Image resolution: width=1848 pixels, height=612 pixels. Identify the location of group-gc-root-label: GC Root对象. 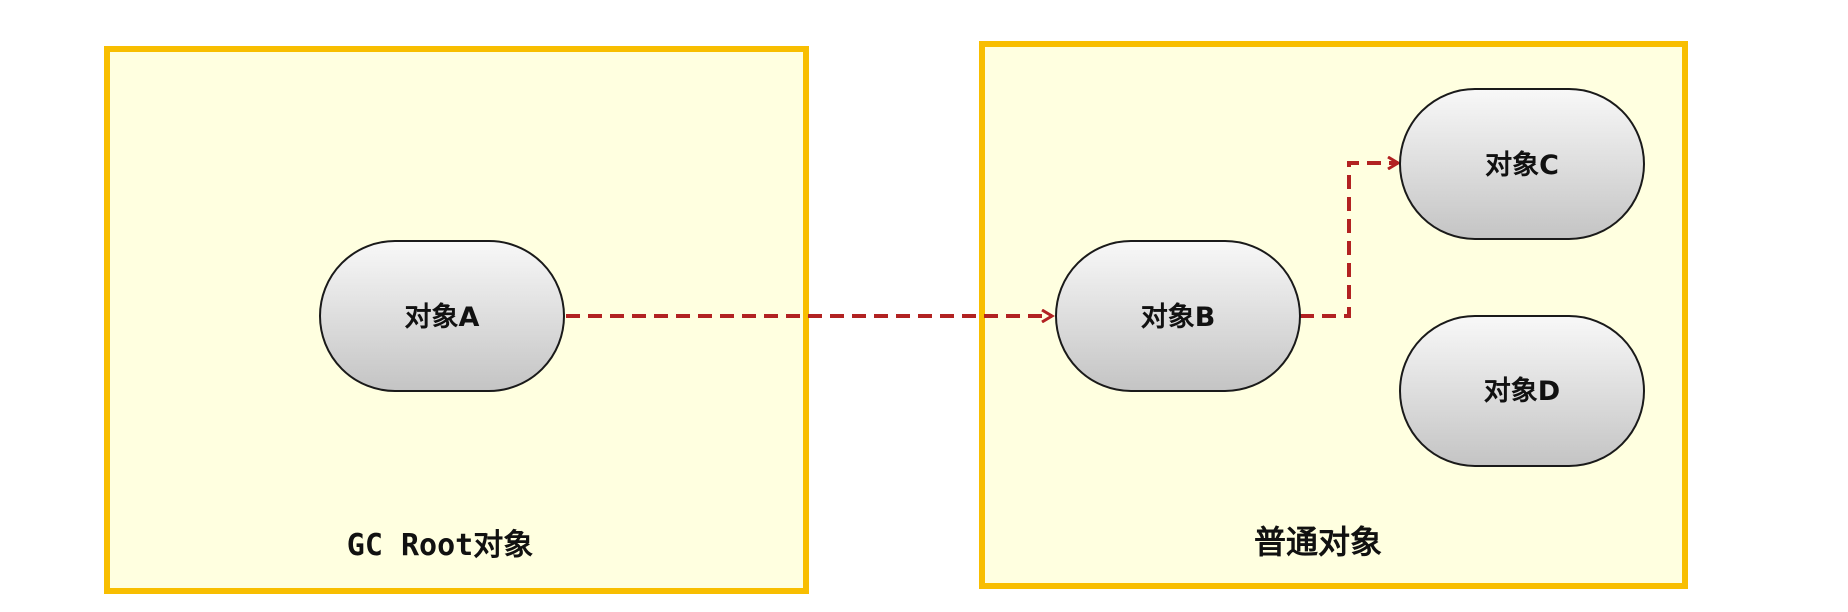
(440, 545).